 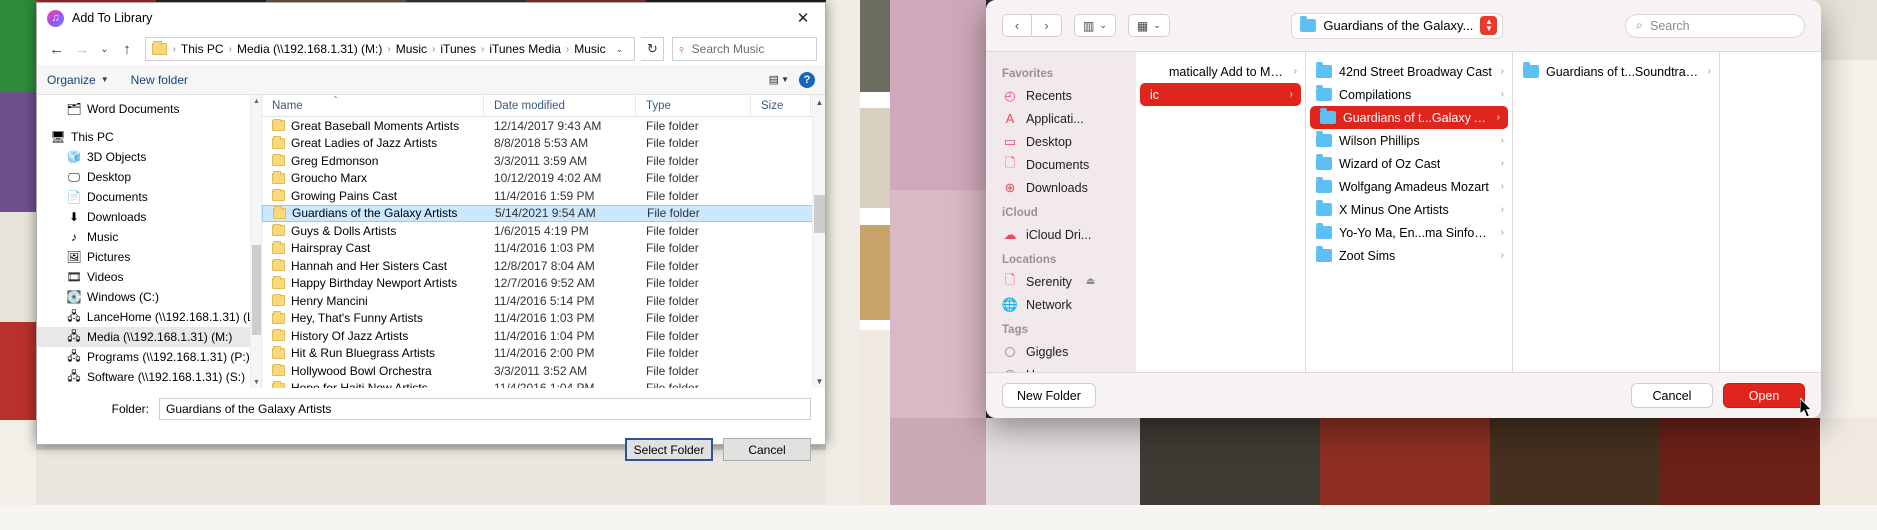 I want to click on sidebar-item-downloads: ⊕ Downloads, so click(x=1061, y=187).